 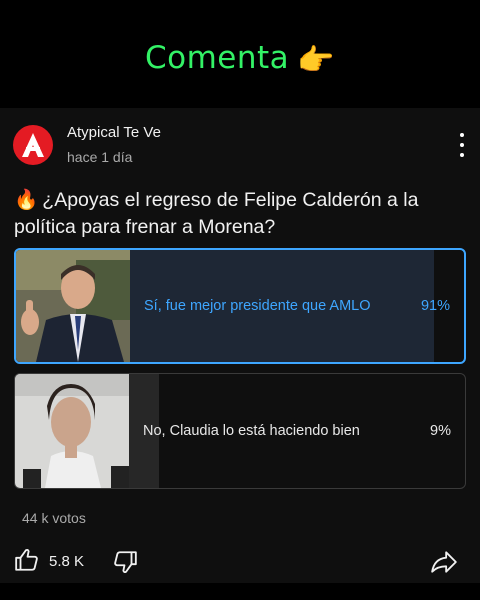 What do you see at coordinates (444, 562) in the screenshot?
I see `share-icon` at bounding box center [444, 562].